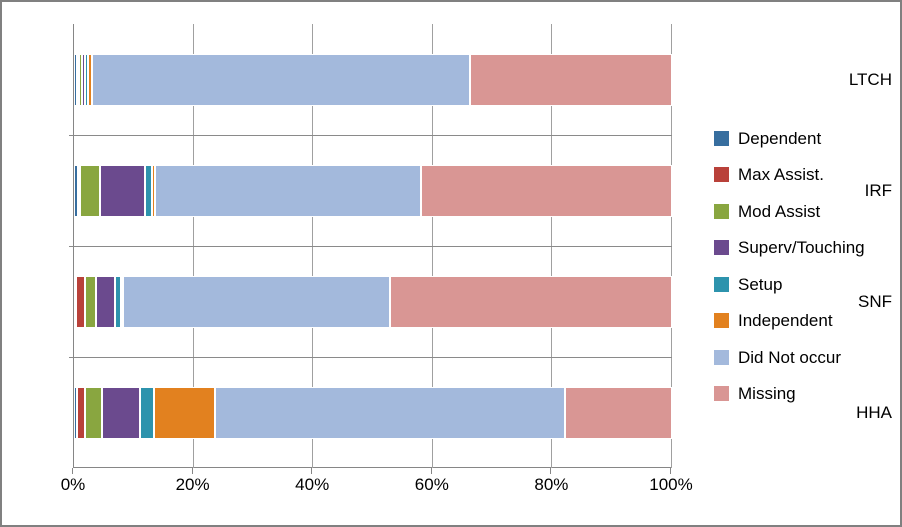 The image size is (902, 527). I want to click on legend-label: Missing, so click(767, 394).